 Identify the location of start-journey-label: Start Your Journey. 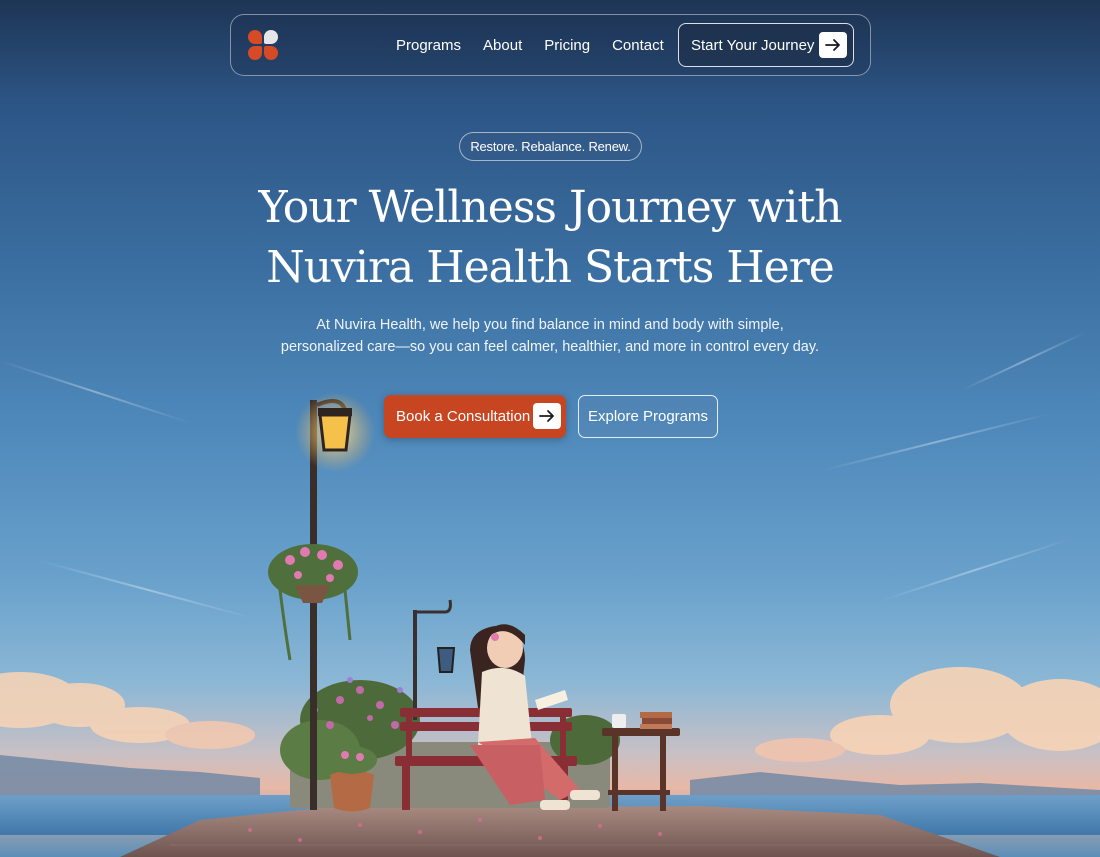
(753, 45).